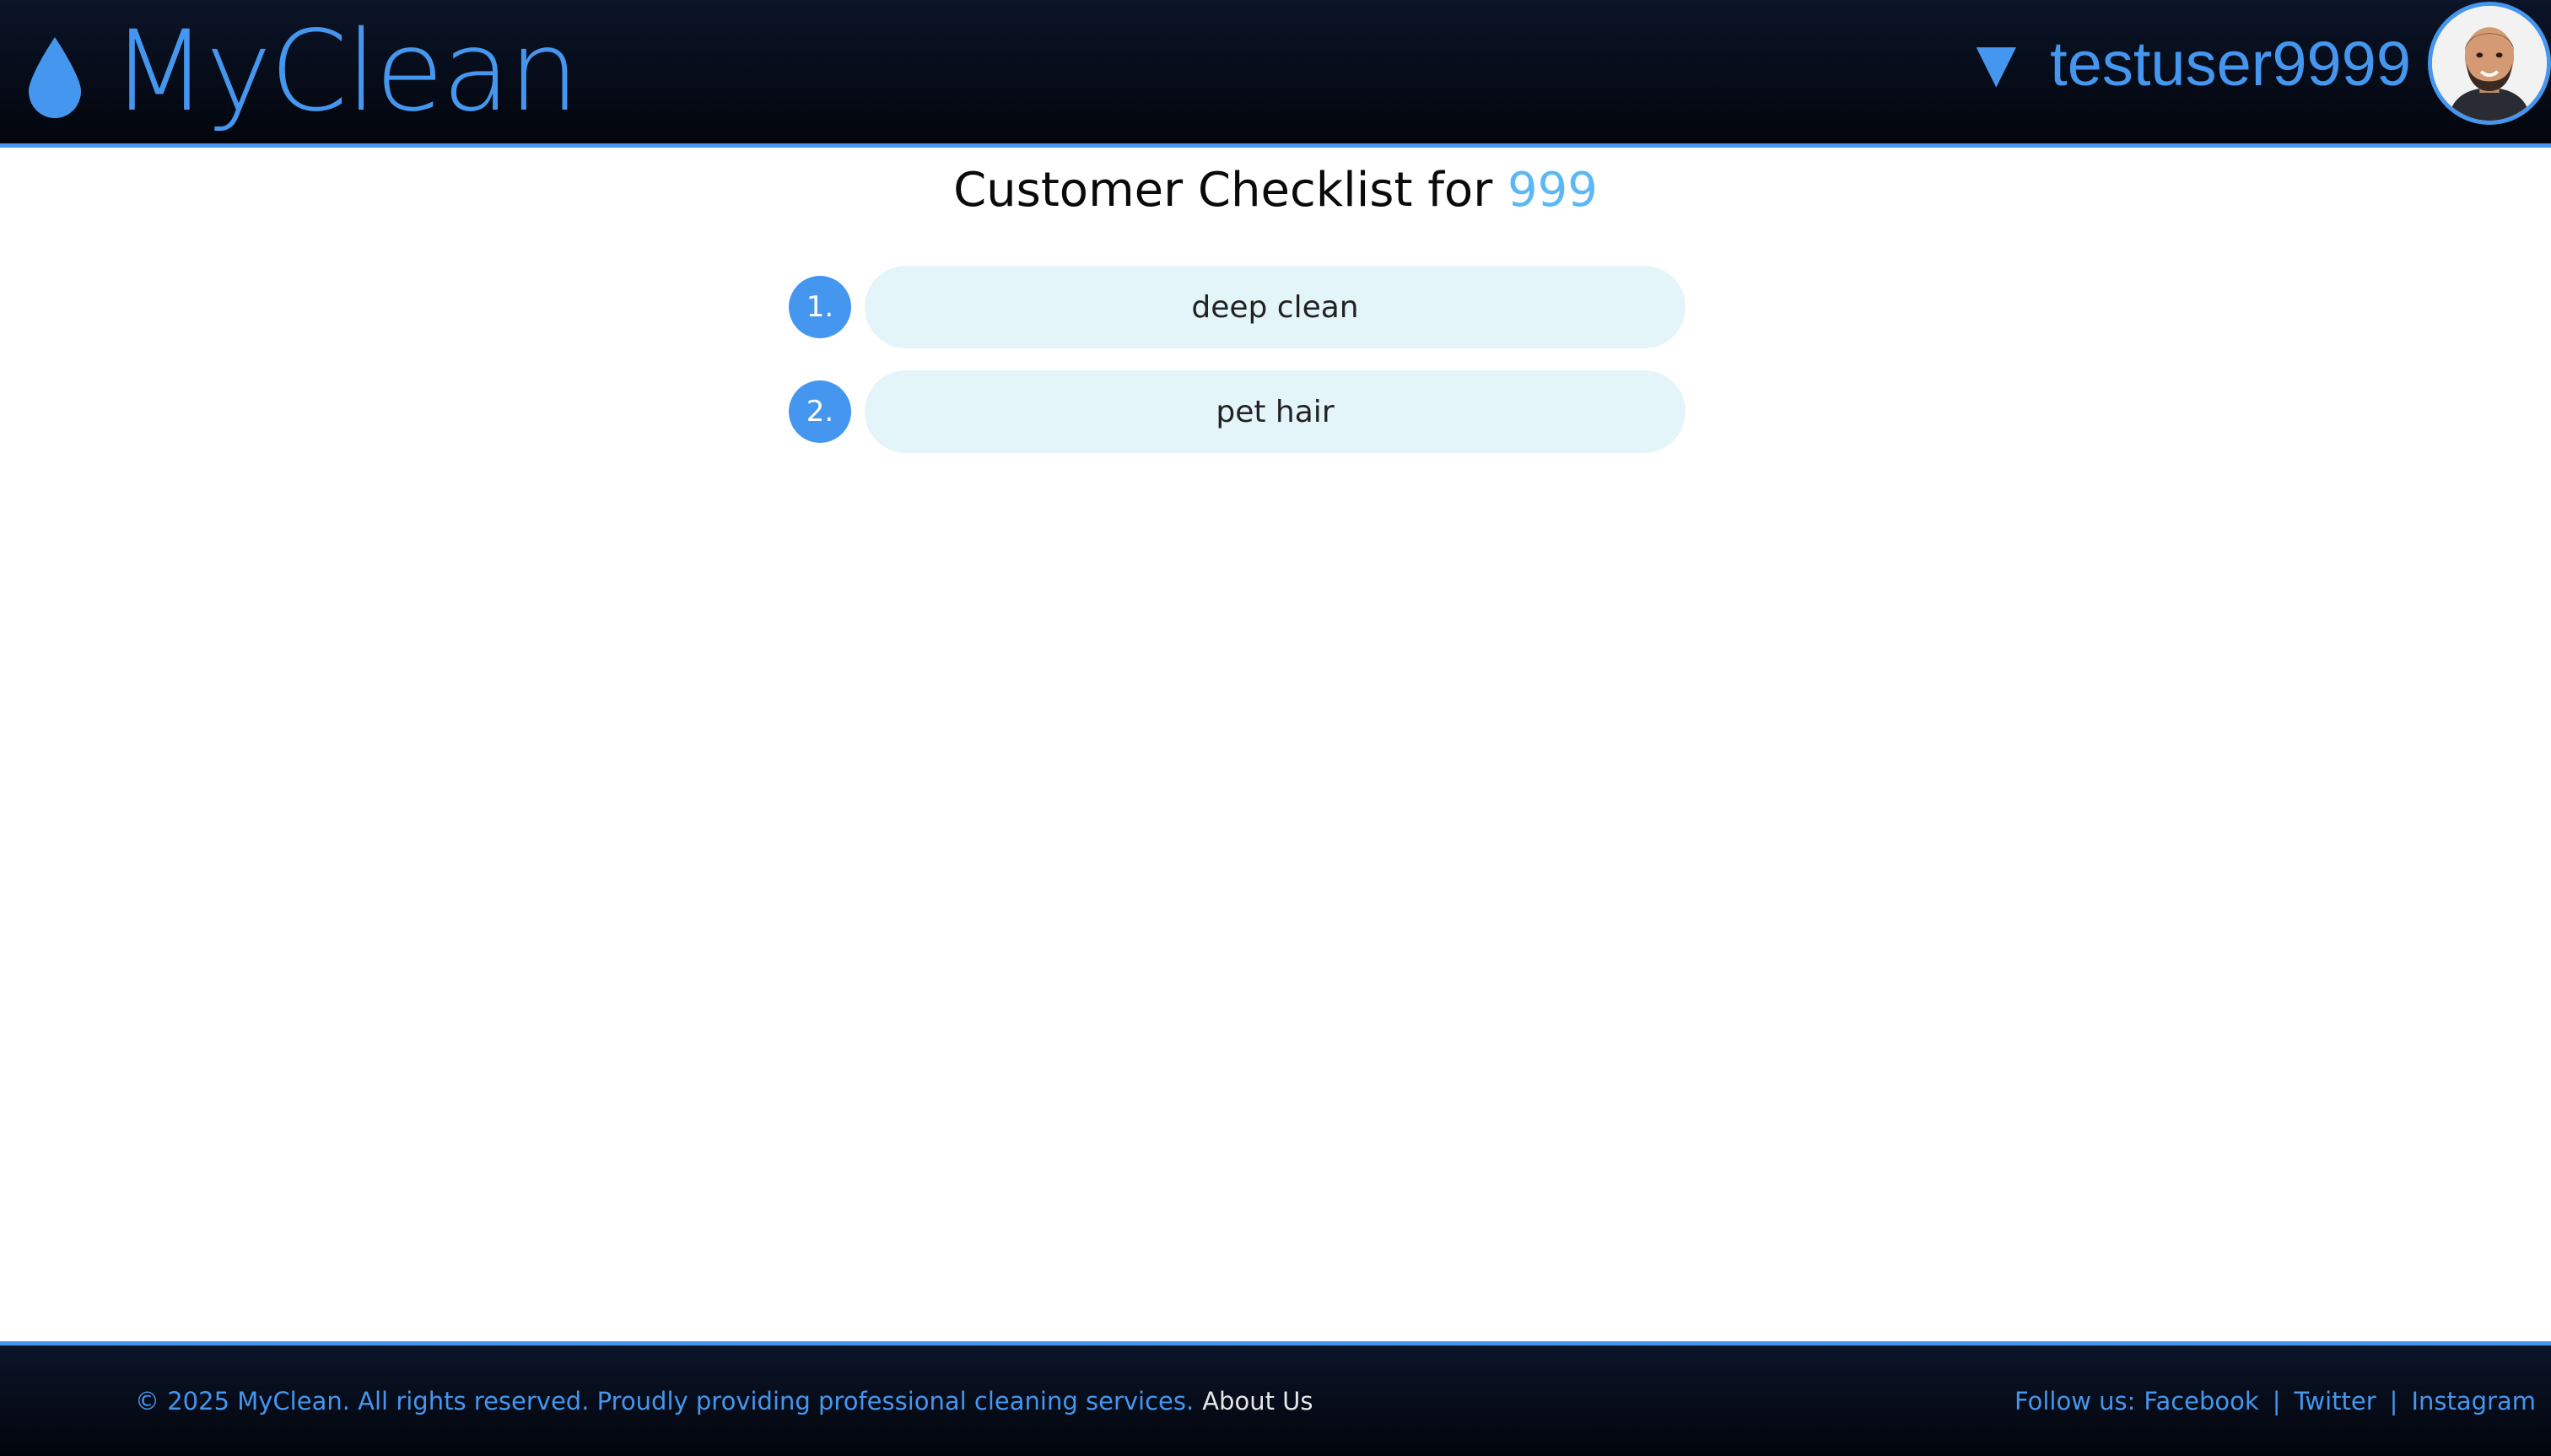 The height and width of the screenshot is (1456, 2551). I want to click on user-menu: ▼ testuser9999, so click(2263, 63).